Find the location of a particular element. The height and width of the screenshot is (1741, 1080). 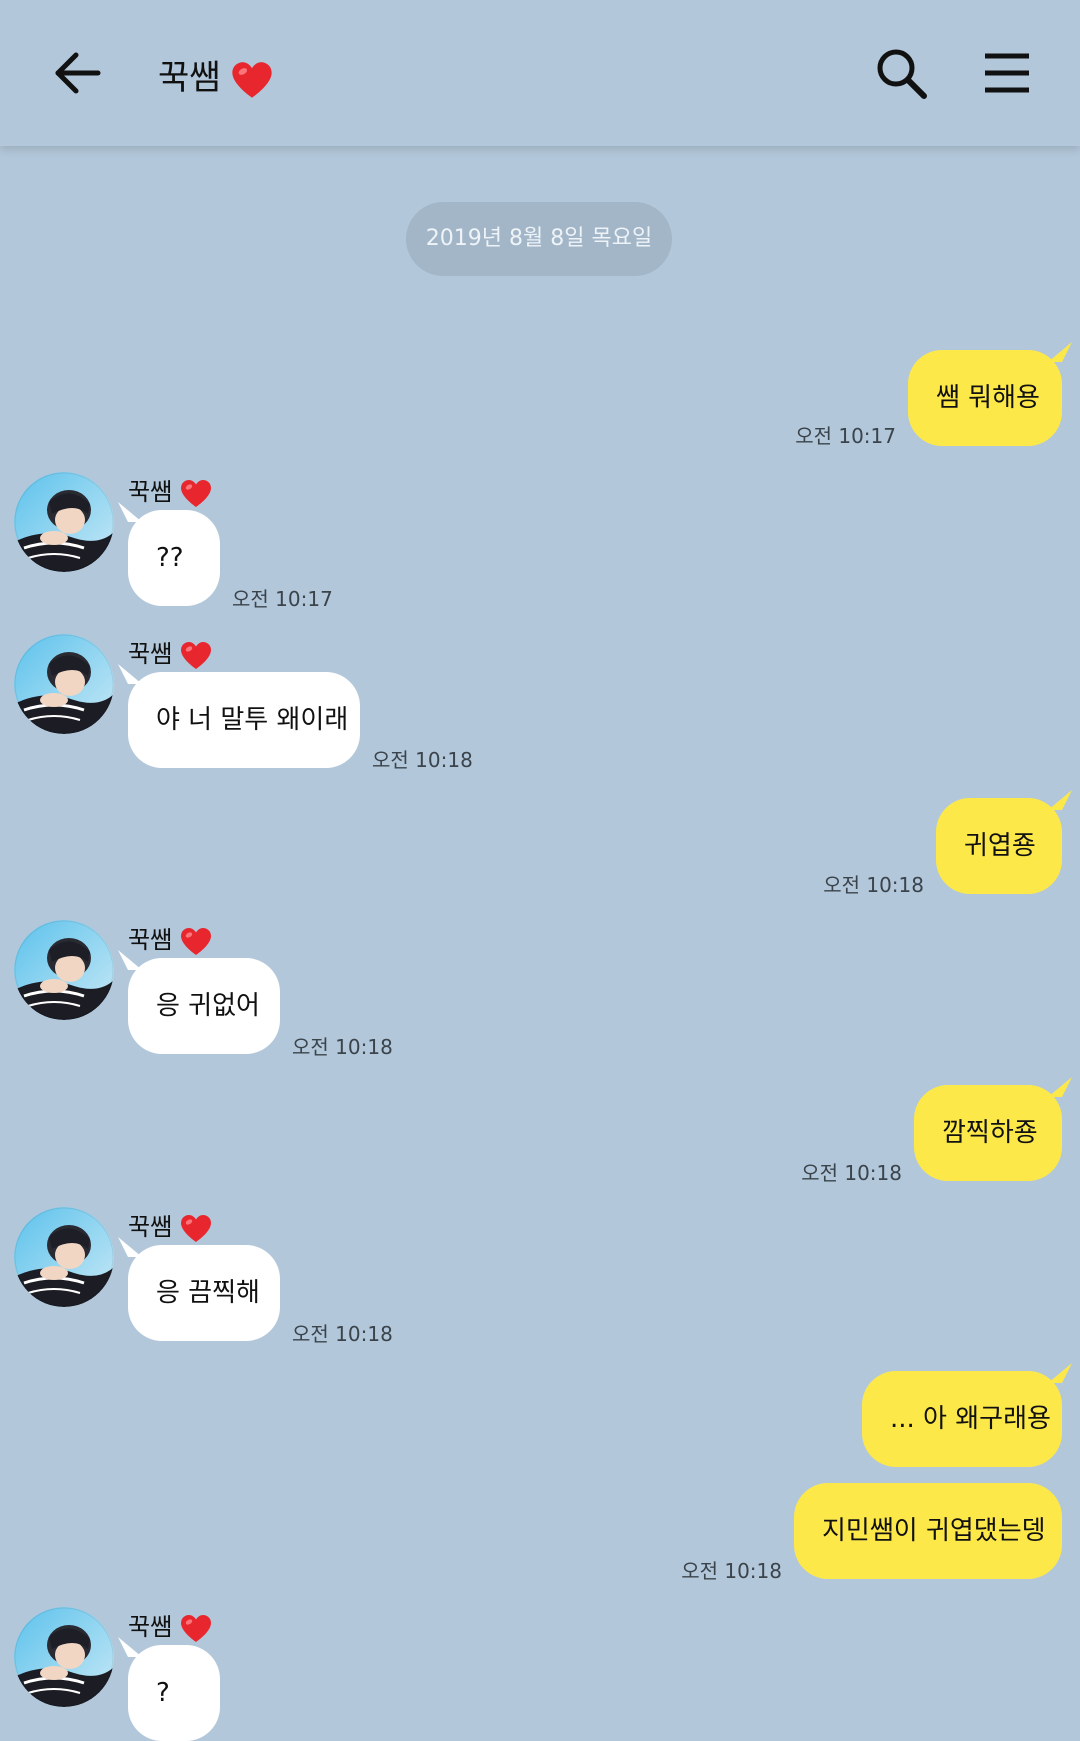

my-message-bubble: 쌤 뭐해용 is located at coordinates (985, 398).